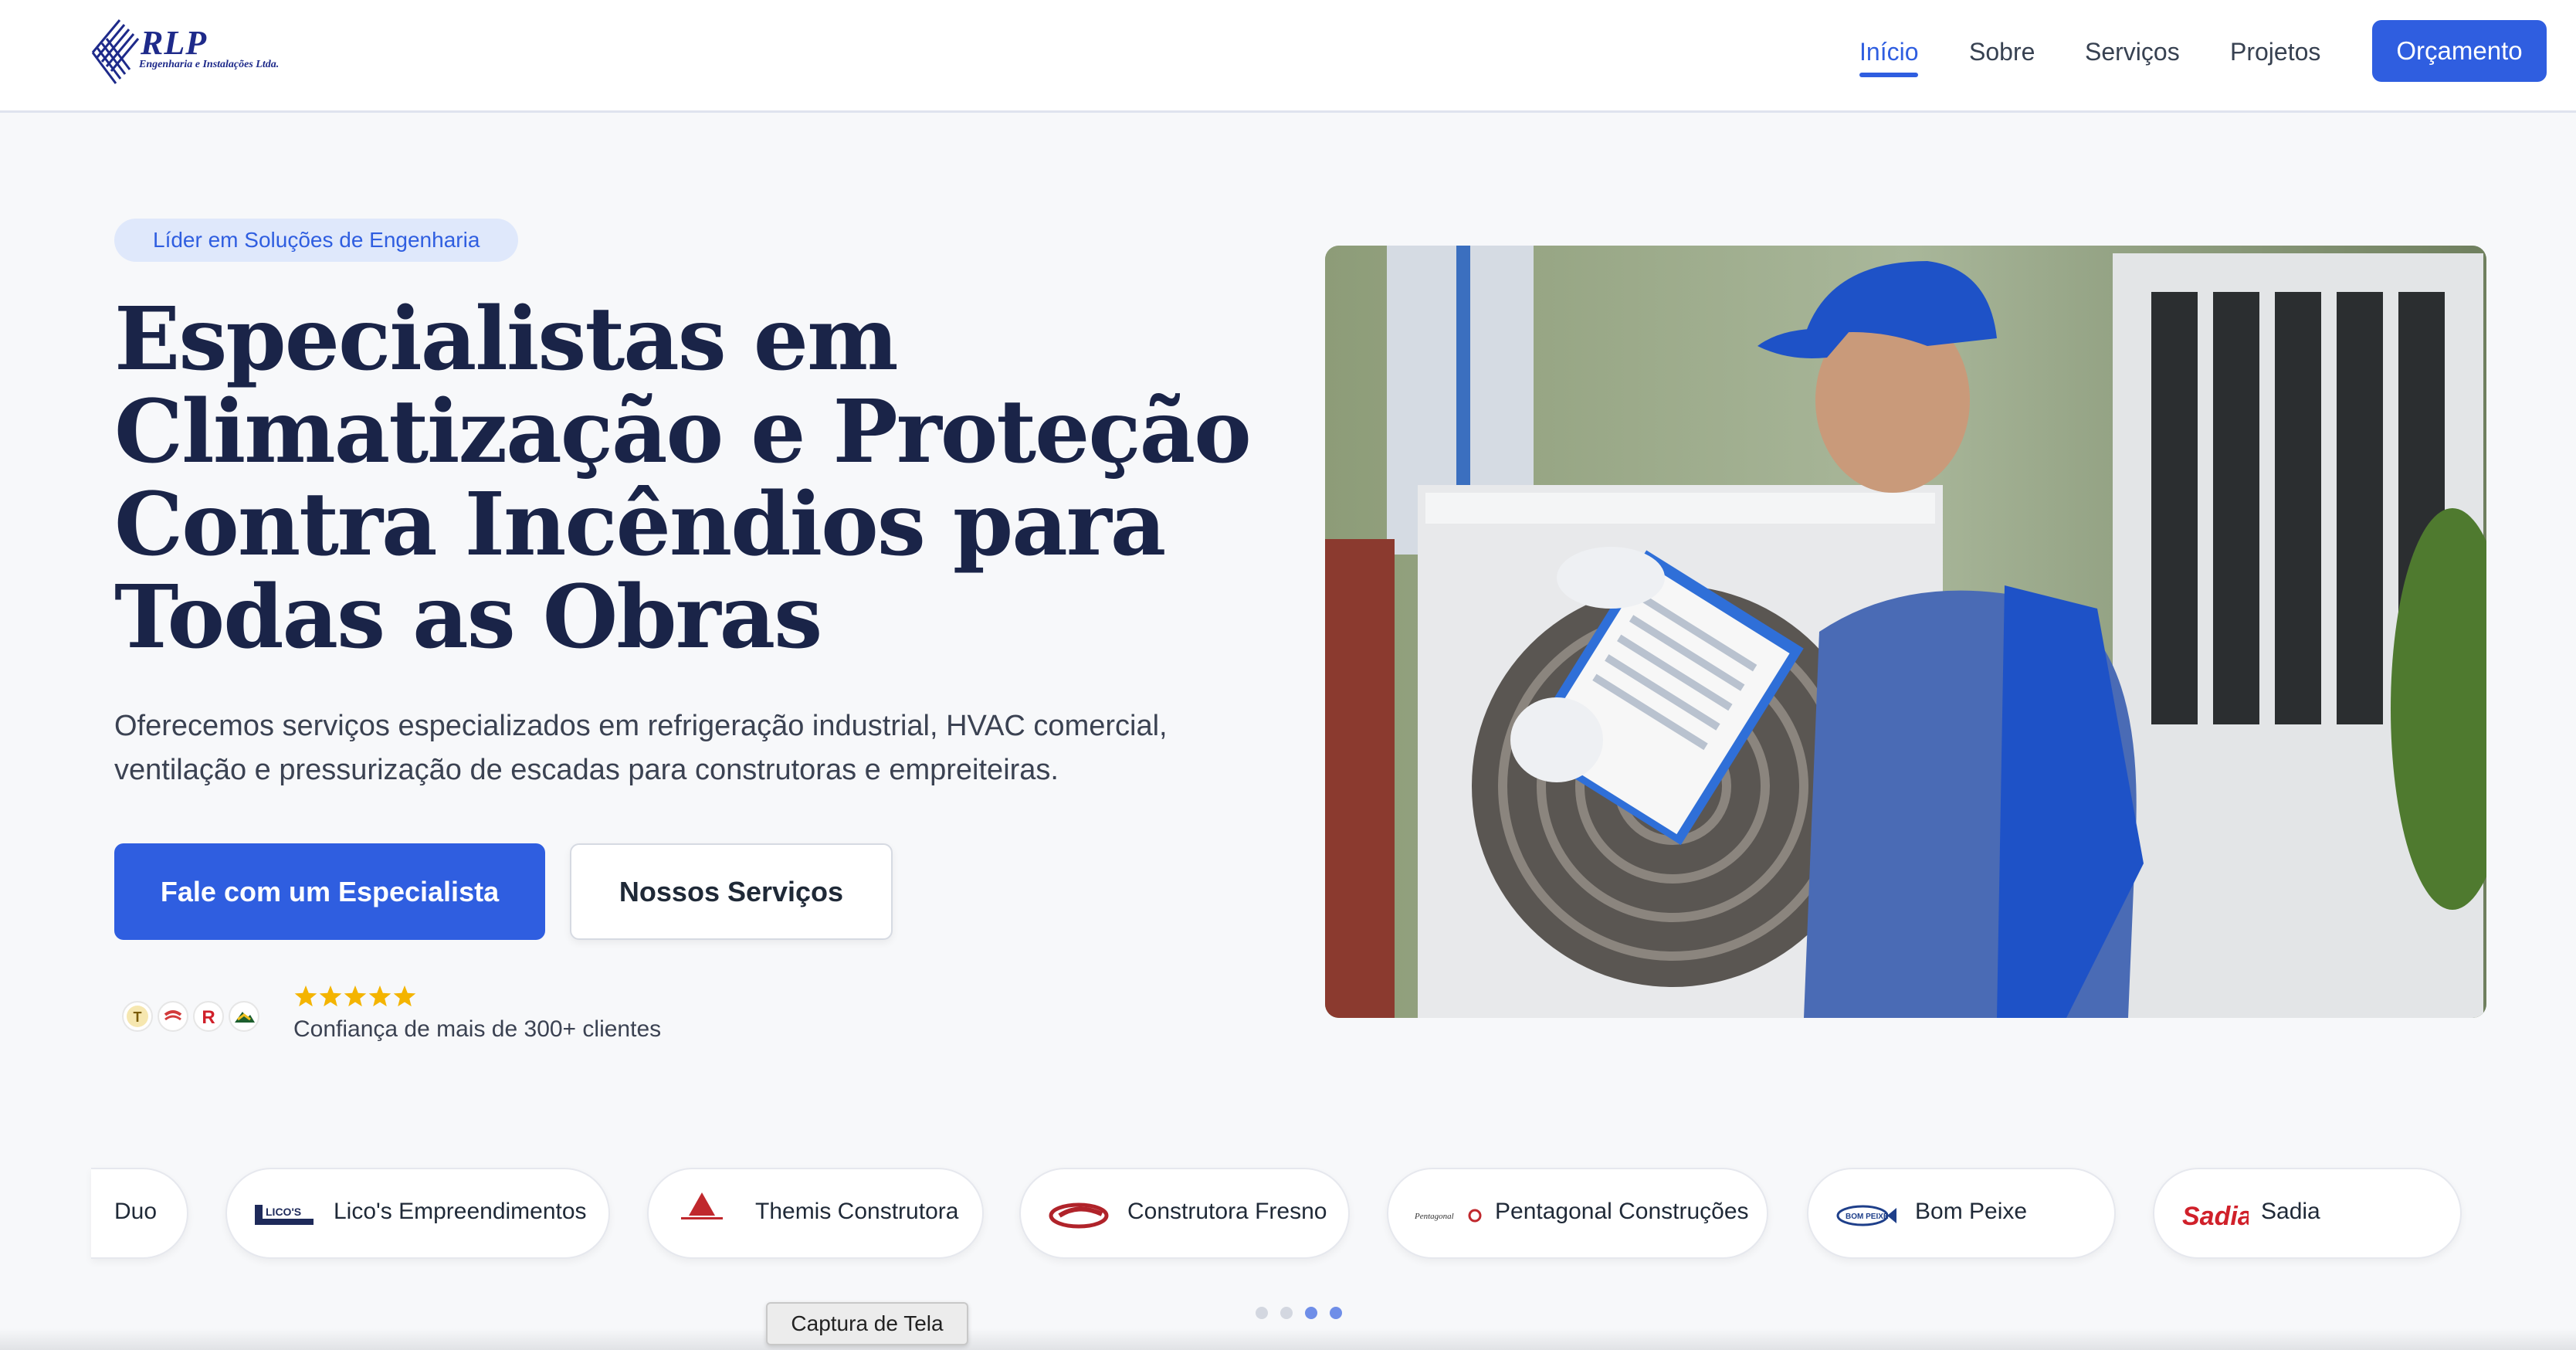  Describe the element at coordinates (173, 1016) in the screenshot. I see `client-logo-wave-icon` at that location.